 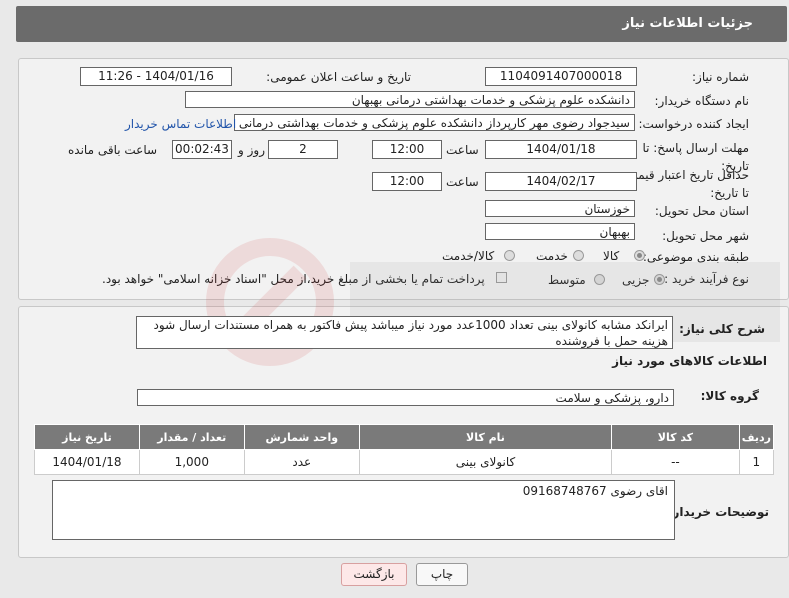 I want to click on price-deadline-label: حداقل تاریخ اعتبار قیمت: تا تاریخ:, so click(x=685, y=184).